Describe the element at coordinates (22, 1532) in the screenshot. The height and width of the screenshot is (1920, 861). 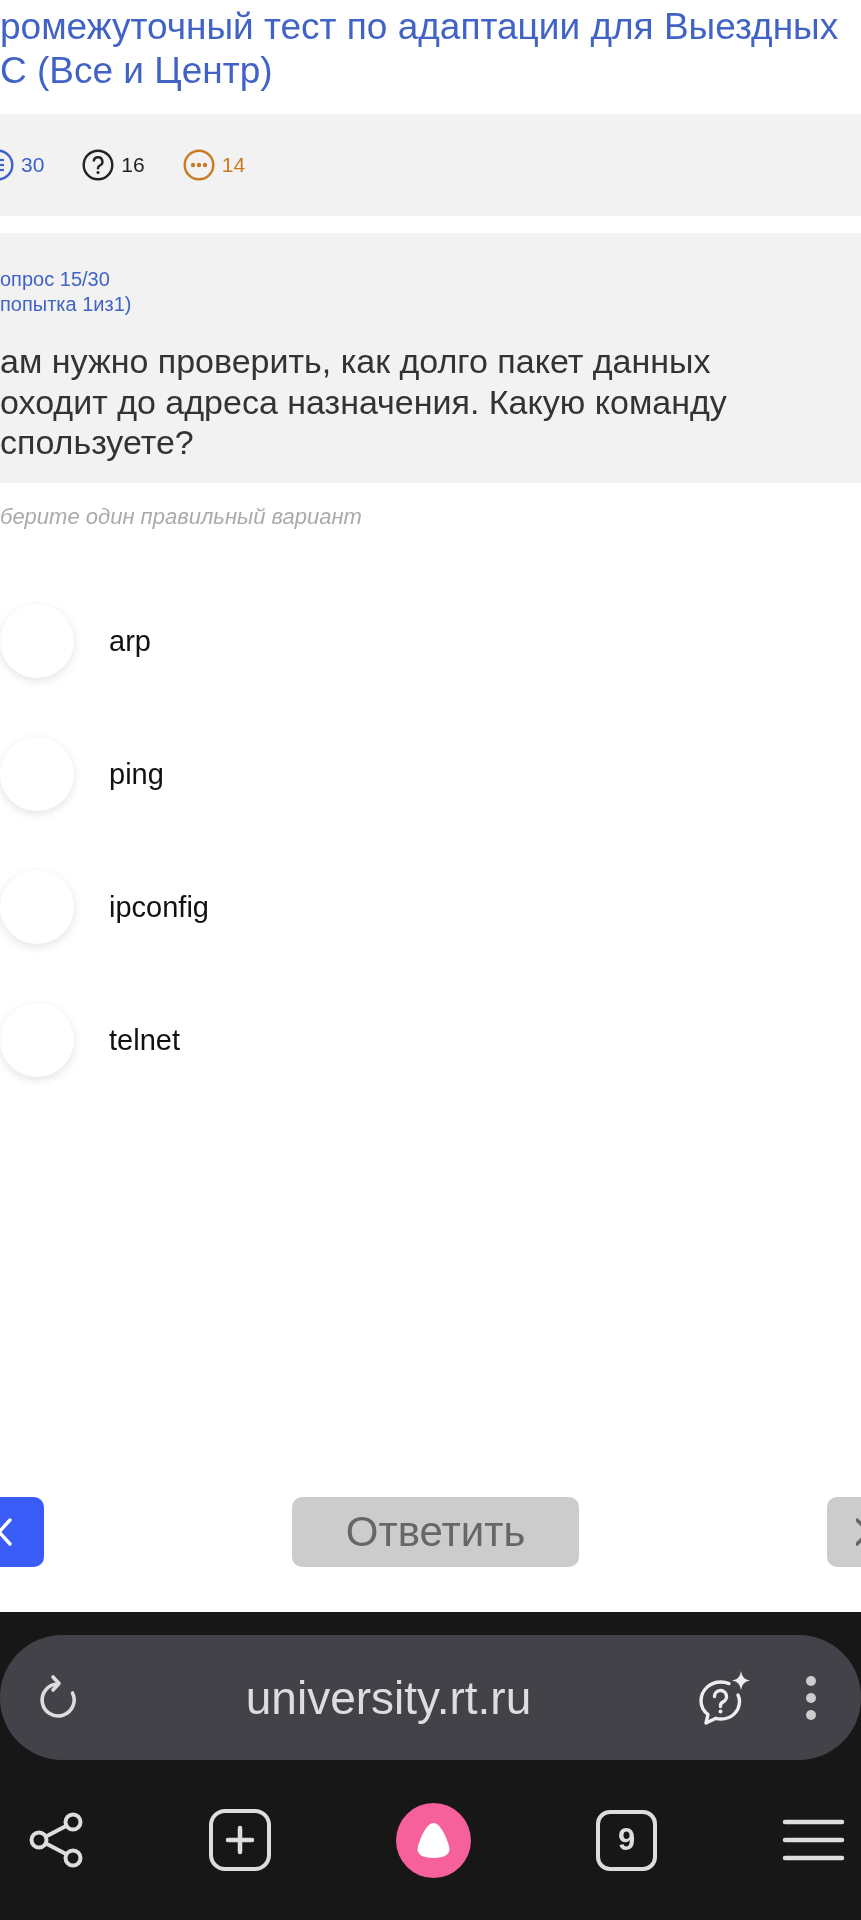
I see `back-button` at that location.